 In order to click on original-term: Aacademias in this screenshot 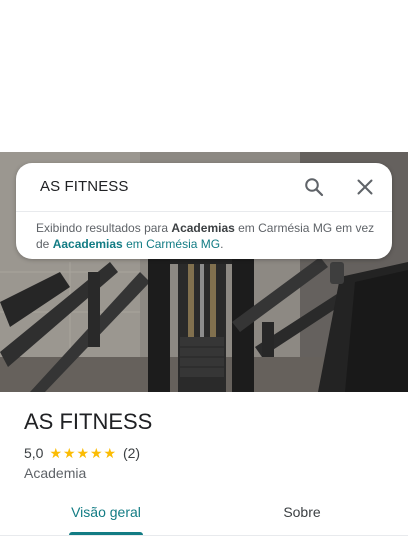, I will do `click(88, 244)`.